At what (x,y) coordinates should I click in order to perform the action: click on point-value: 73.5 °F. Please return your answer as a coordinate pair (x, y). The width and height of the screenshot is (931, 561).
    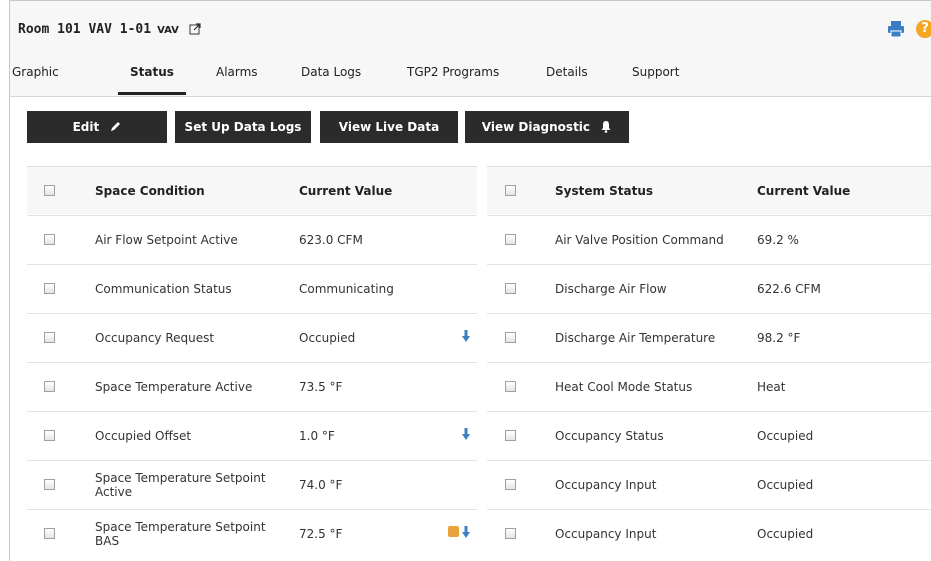
    Looking at the image, I should click on (321, 387).